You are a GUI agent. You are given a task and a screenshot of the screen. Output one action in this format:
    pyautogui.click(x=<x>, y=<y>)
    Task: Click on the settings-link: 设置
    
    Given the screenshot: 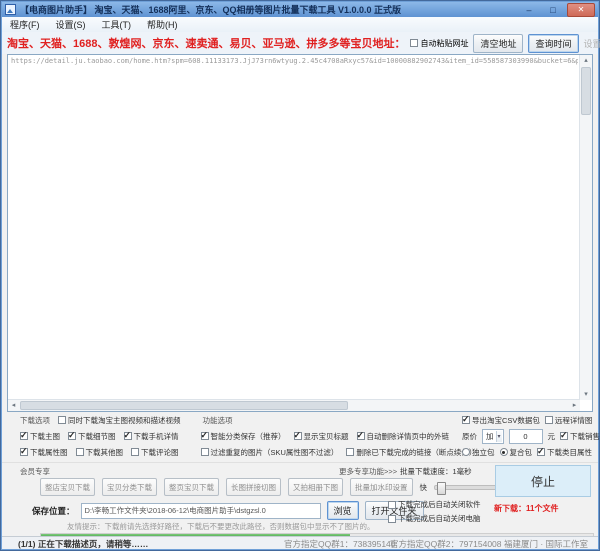 What is the action you would take?
    pyautogui.click(x=591, y=43)
    